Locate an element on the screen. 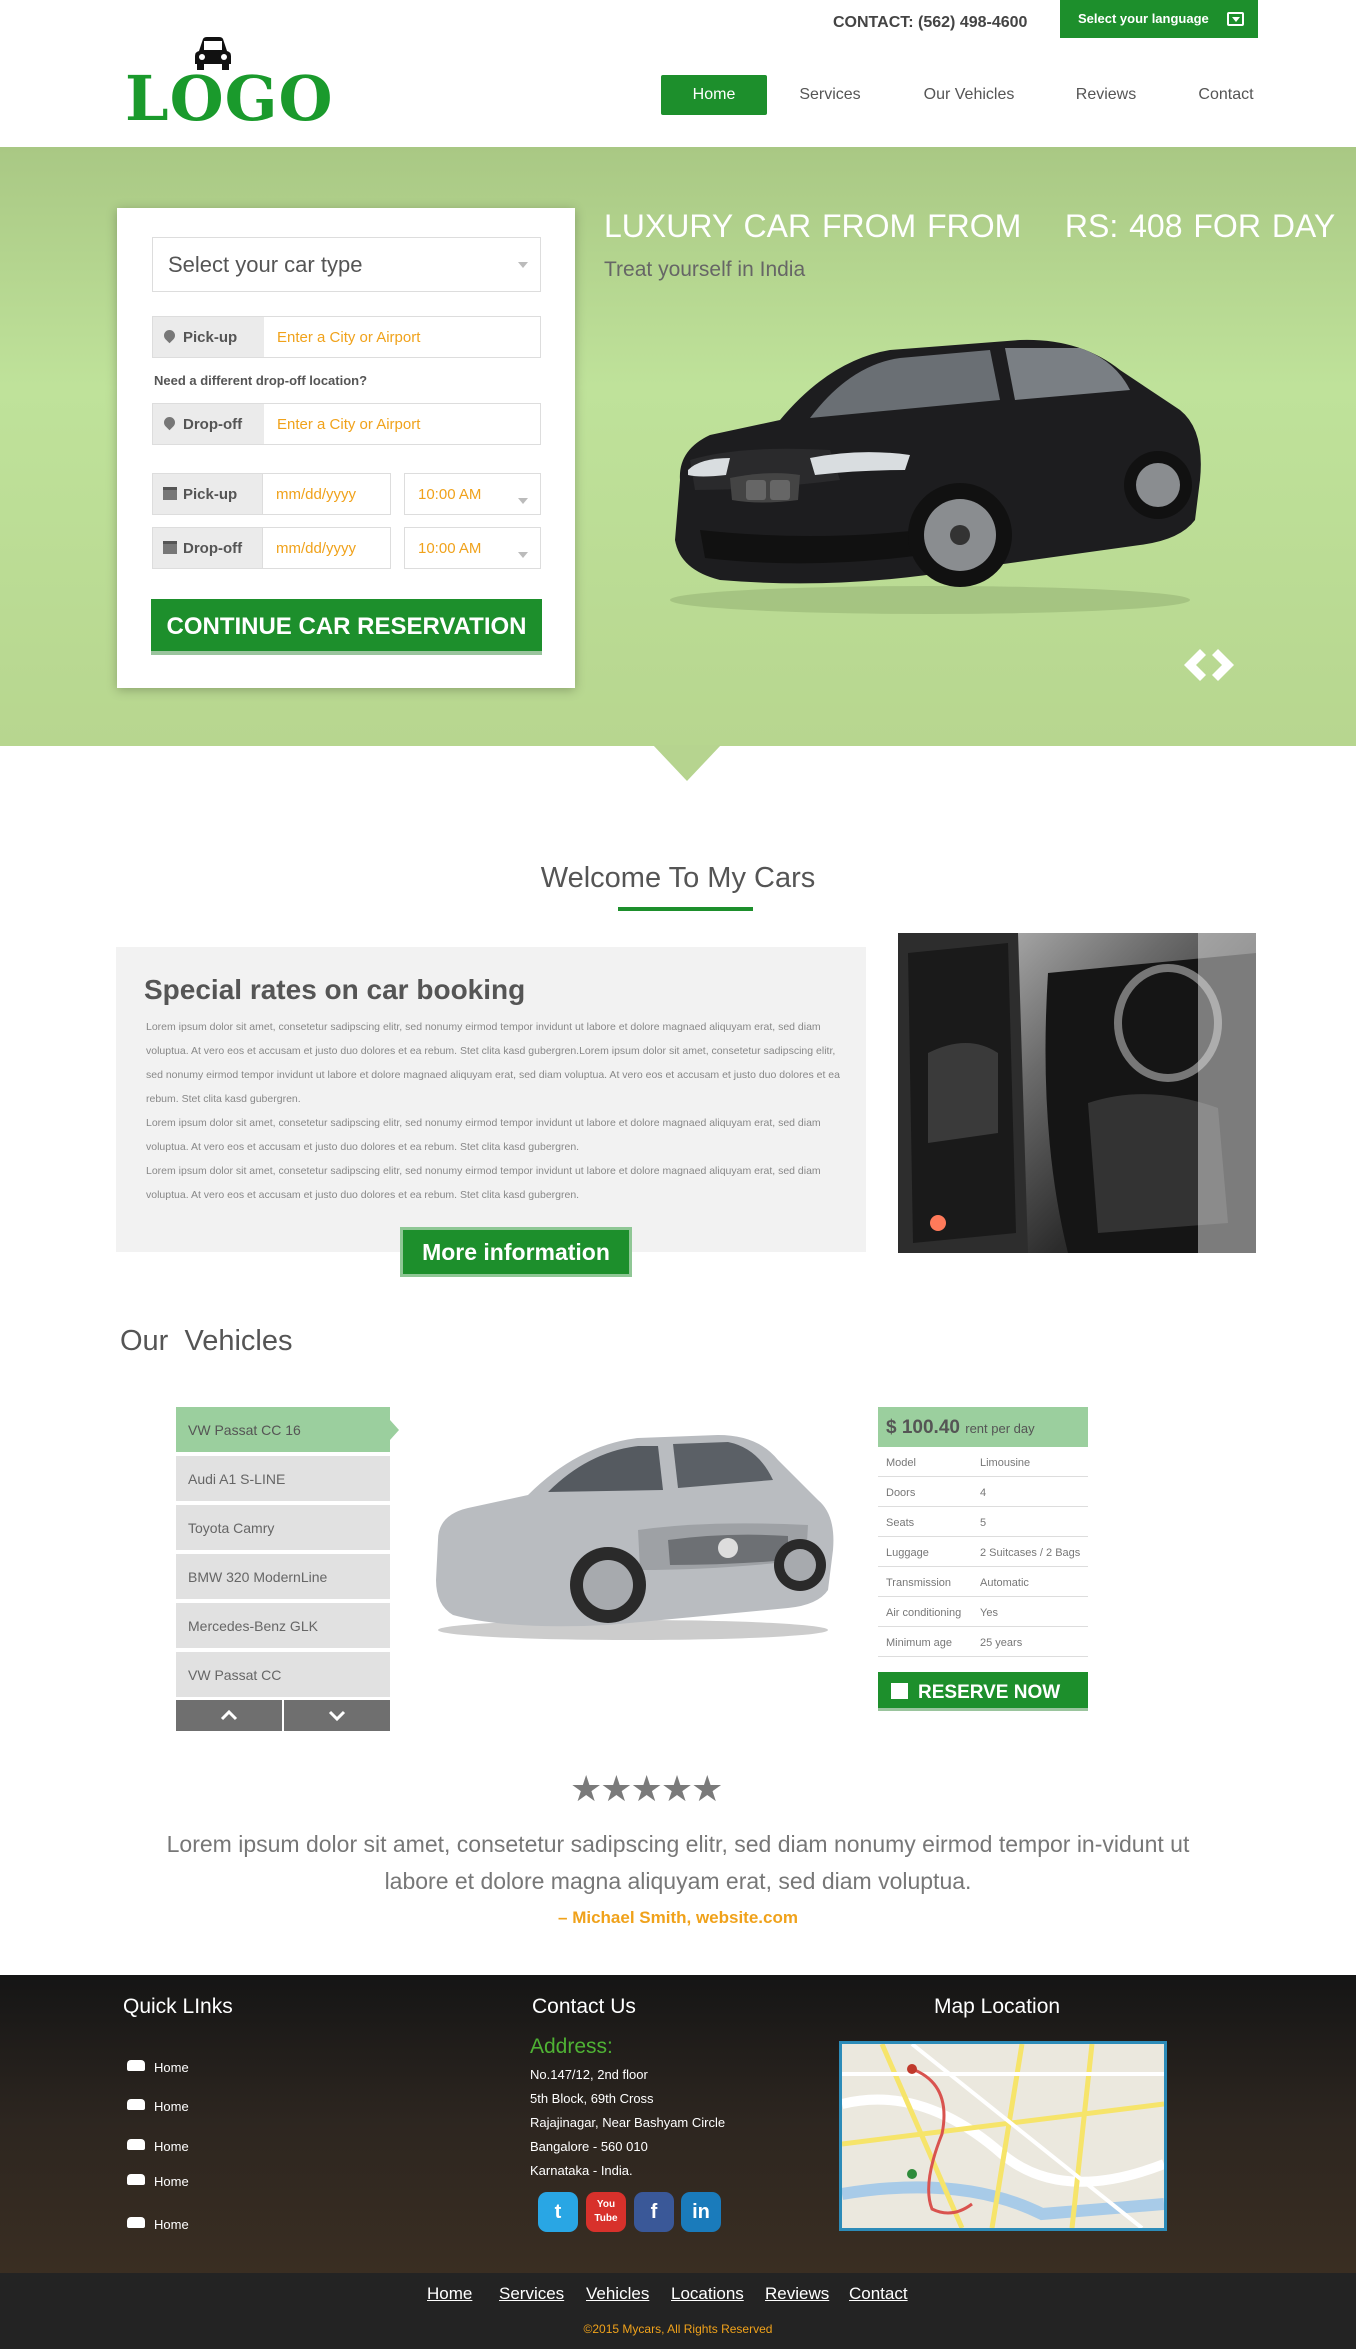 This screenshot has width=1356, height=2349. pickup-date-label: Pick-up is located at coordinates (207, 494).